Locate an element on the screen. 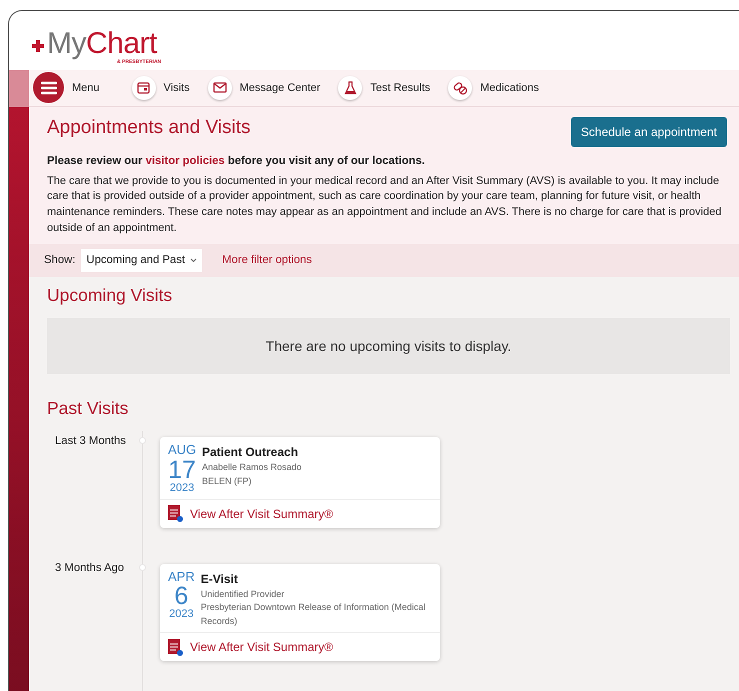 The image size is (739, 691). visit-detail: Anabelle Ramos Rosado is located at coordinates (252, 467).